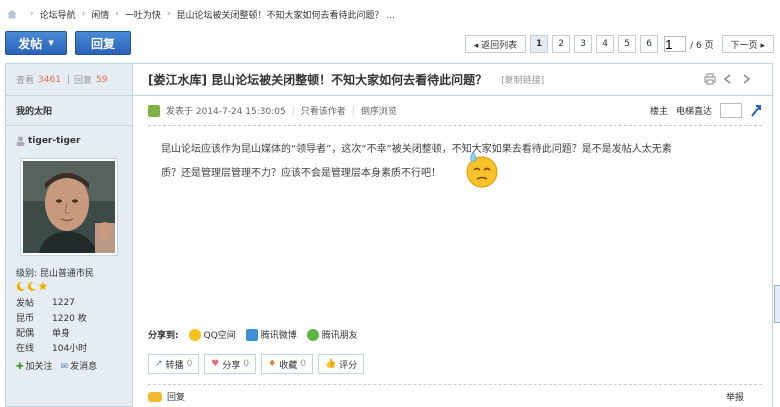 This screenshot has height=407, width=780. What do you see at coordinates (735, 396) in the screenshot?
I see `report-link: 举报` at bounding box center [735, 396].